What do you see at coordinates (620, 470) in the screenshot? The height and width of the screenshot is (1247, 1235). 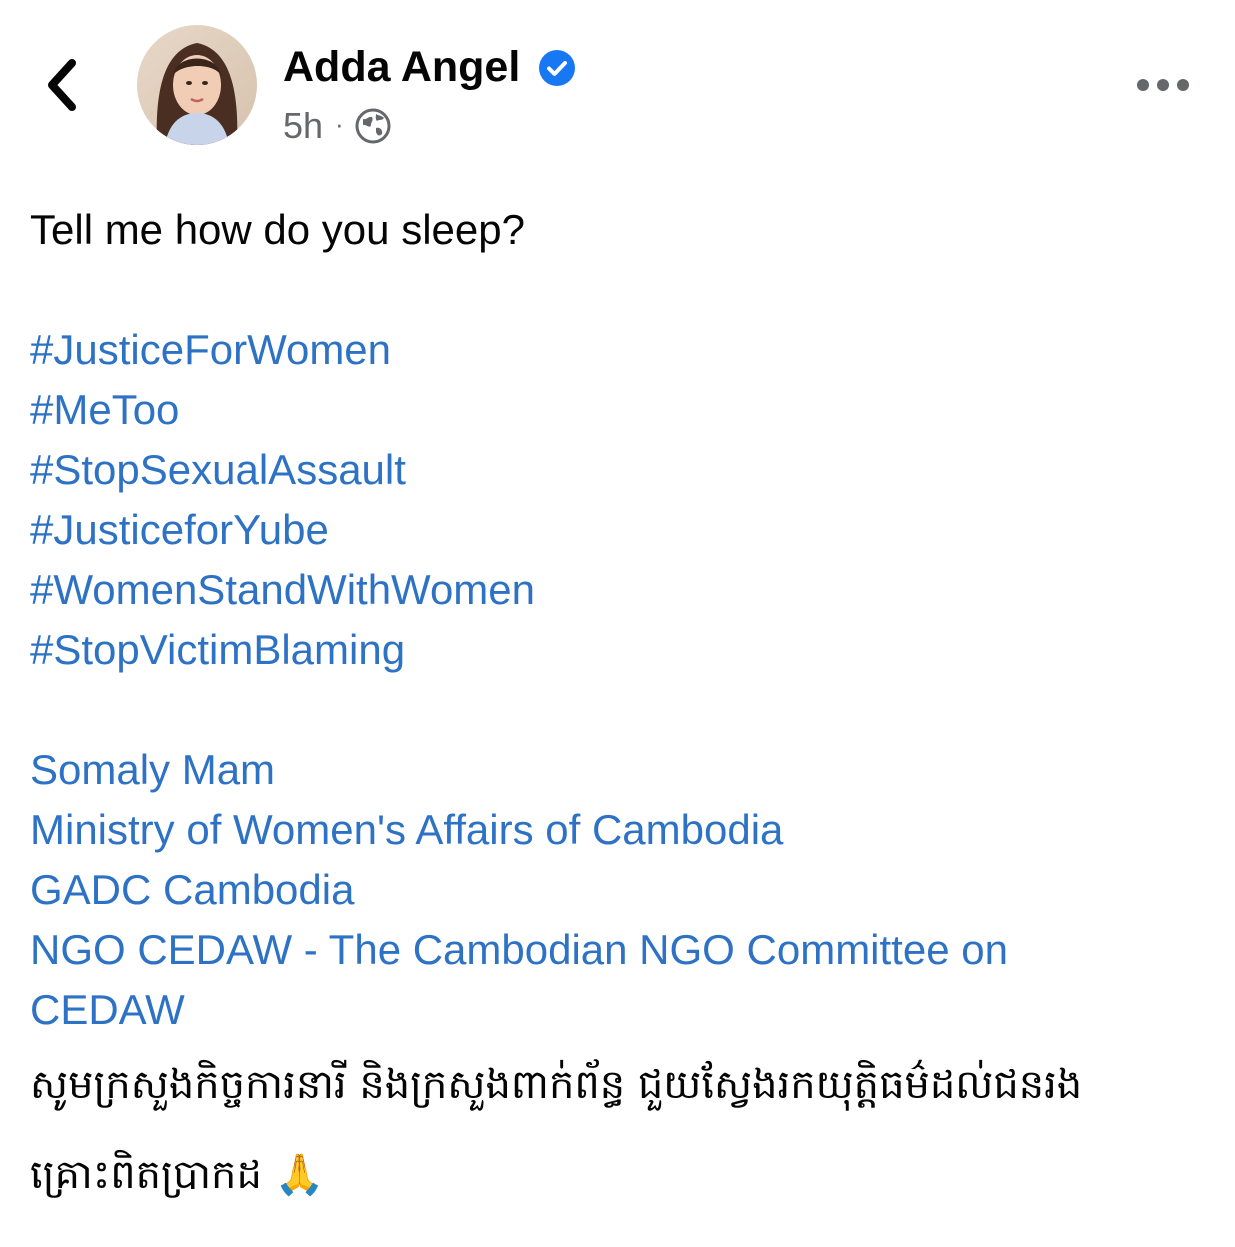 I see `hashtag-link: #StopSexualAssault` at bounding box center [620, 470].